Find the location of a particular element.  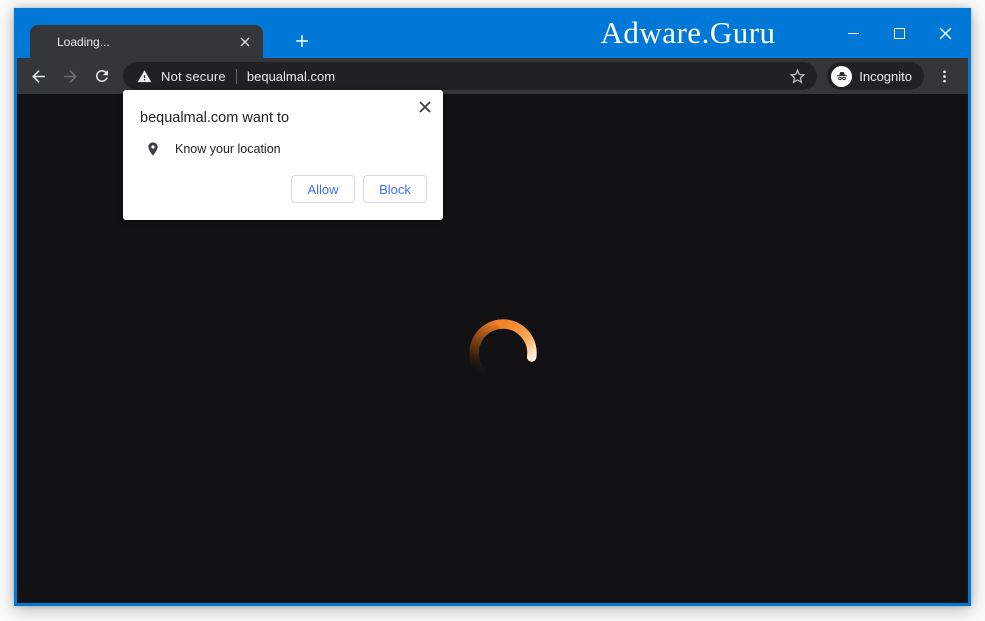

forward-button is located at coordinates (70, 76).